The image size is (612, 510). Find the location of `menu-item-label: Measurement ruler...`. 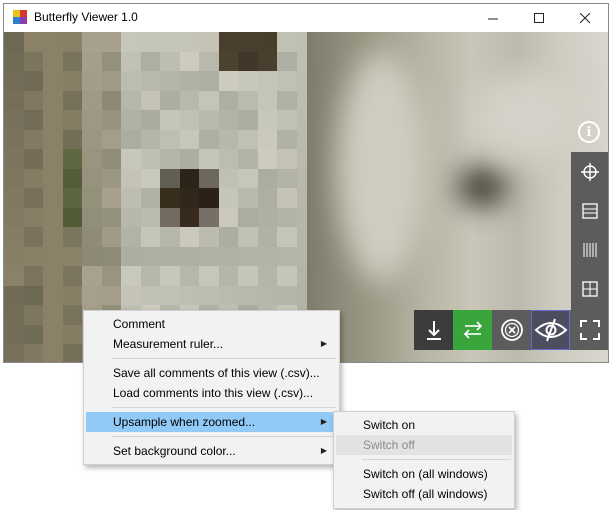

menu-item-label: Measurement ruler... is located at coordinates (168, 344).